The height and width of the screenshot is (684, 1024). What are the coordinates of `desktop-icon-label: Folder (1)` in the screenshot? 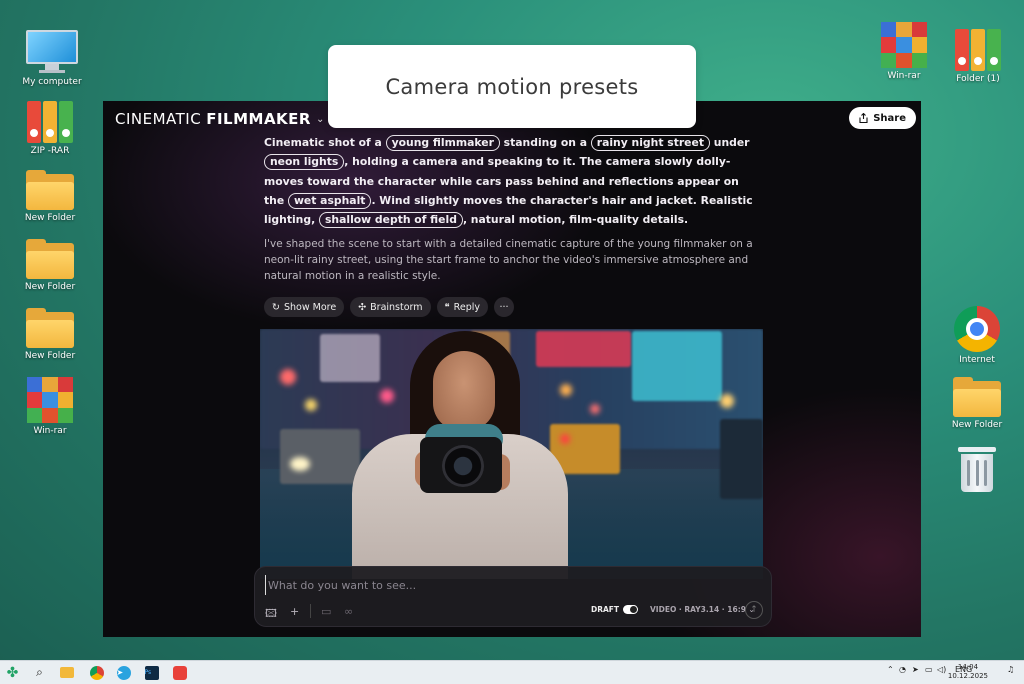 It's located at (978, 79).